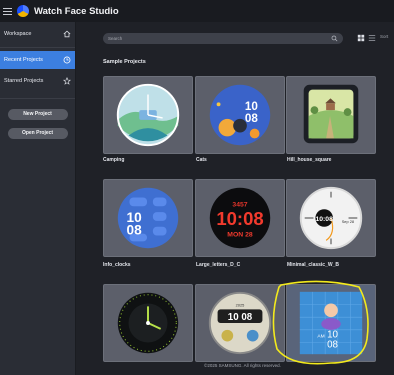 Image resolution: width=394 pixels, height=375 pixels. What do you see at coordinates (114, 160) in the screenshot?
I see `project-name: Camping` at bounding box center [114, 160].